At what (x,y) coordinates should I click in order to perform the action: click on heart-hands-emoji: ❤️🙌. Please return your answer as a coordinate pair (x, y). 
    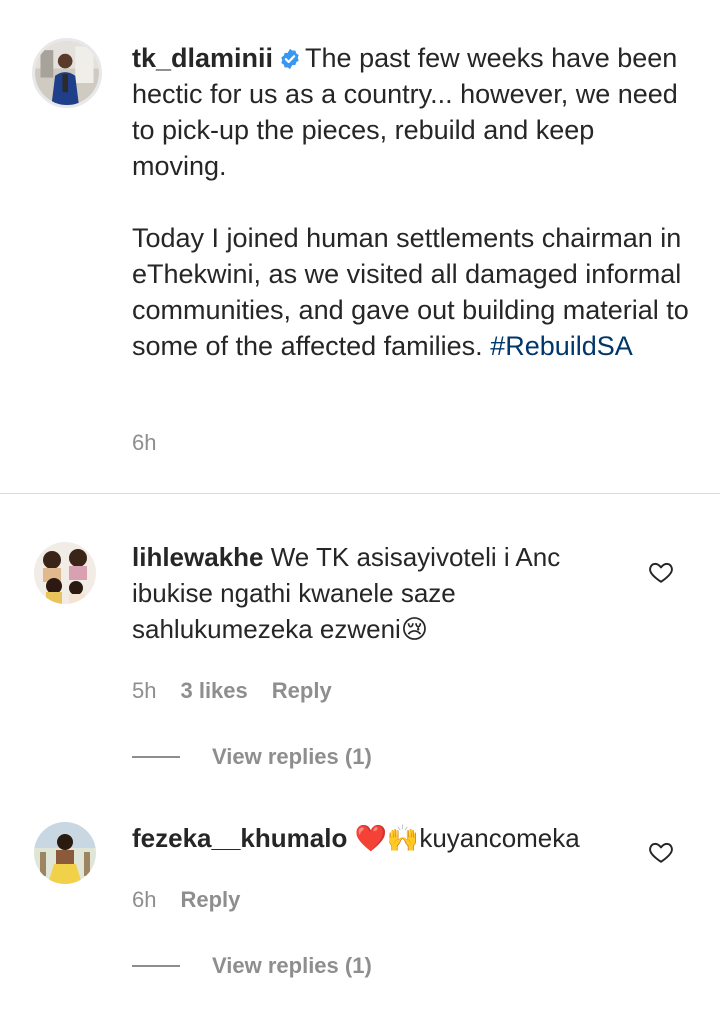
    Looking at the image, I should click on (387, 839).